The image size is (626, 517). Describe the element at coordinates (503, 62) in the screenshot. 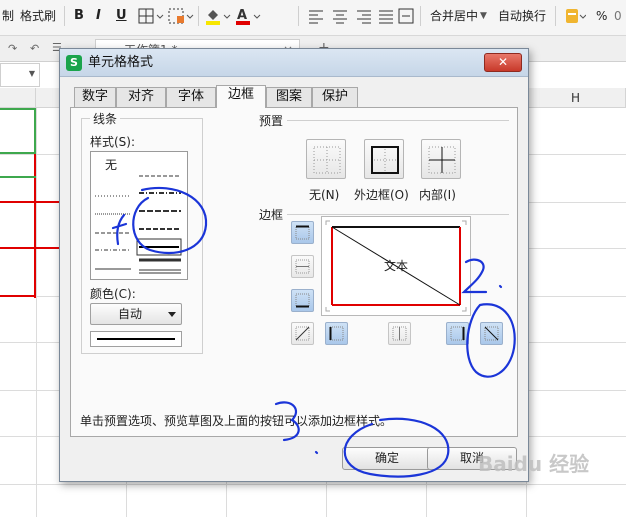

I see `close-button: ✕` at that location.